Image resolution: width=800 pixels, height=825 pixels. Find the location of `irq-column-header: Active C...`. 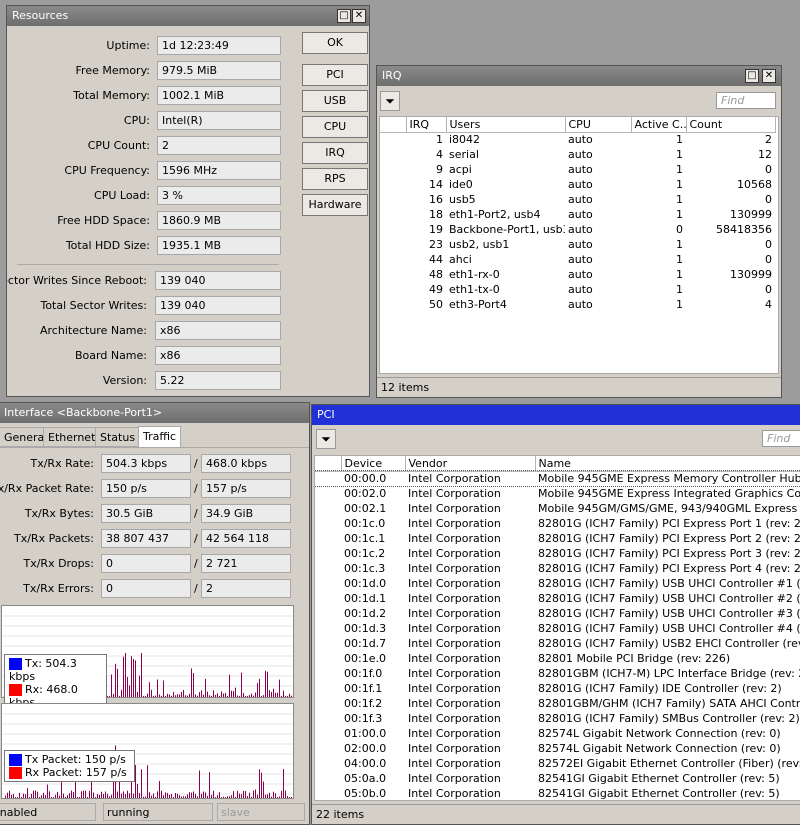

irq-column-header: Active C... is located at coordinates (659, 125).